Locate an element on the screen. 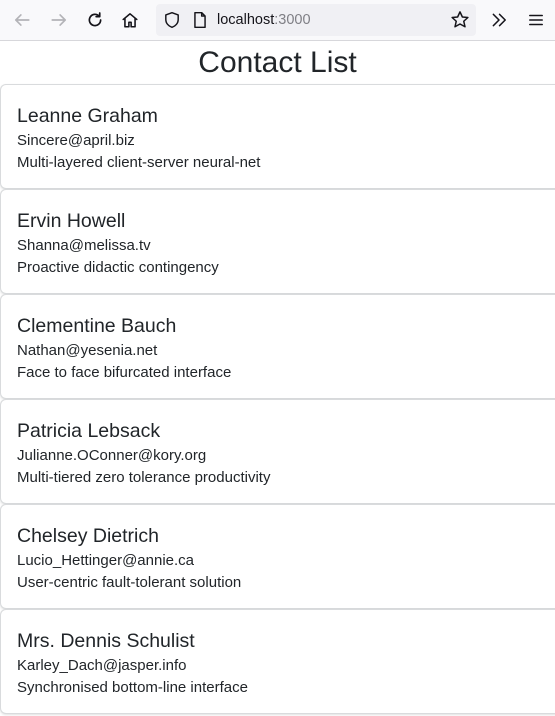 The width and height of the screenshot is (555, 716). browser-toolbar: localhost:3000 is located at coordinates (277, 20).